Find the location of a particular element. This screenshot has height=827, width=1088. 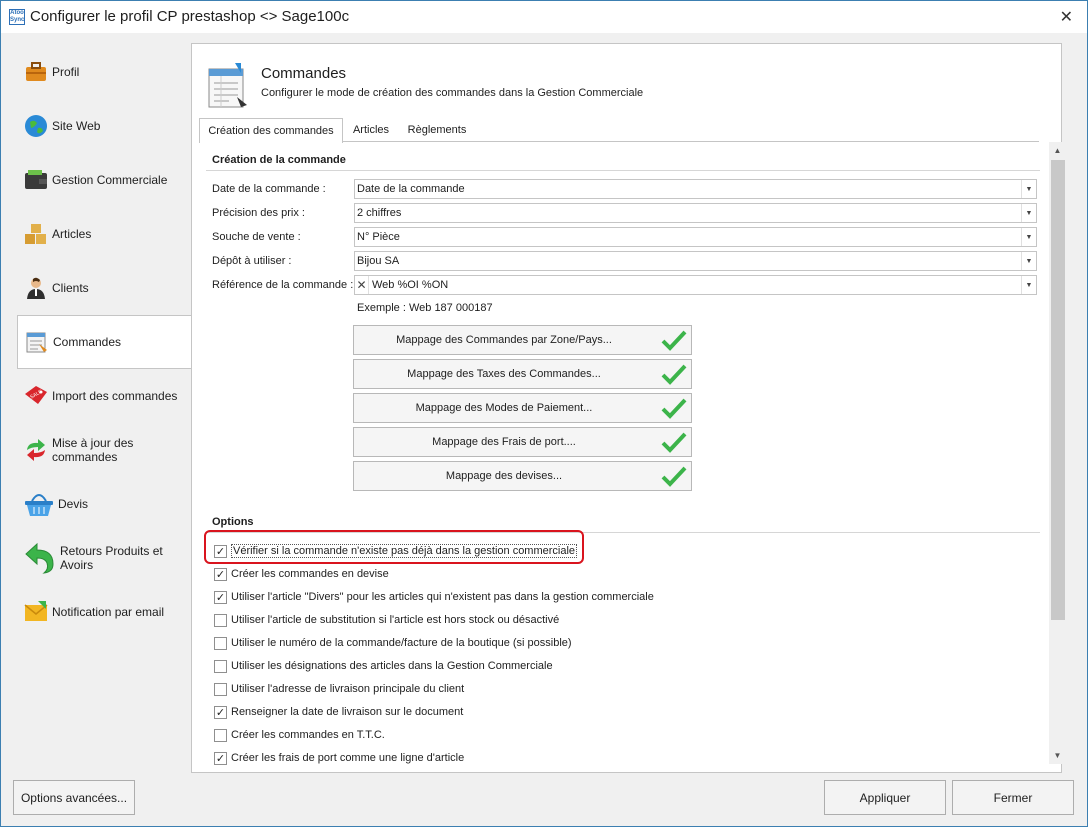

date-commande-select: Date de la commande ▼ is located at coordinates (695, 189).